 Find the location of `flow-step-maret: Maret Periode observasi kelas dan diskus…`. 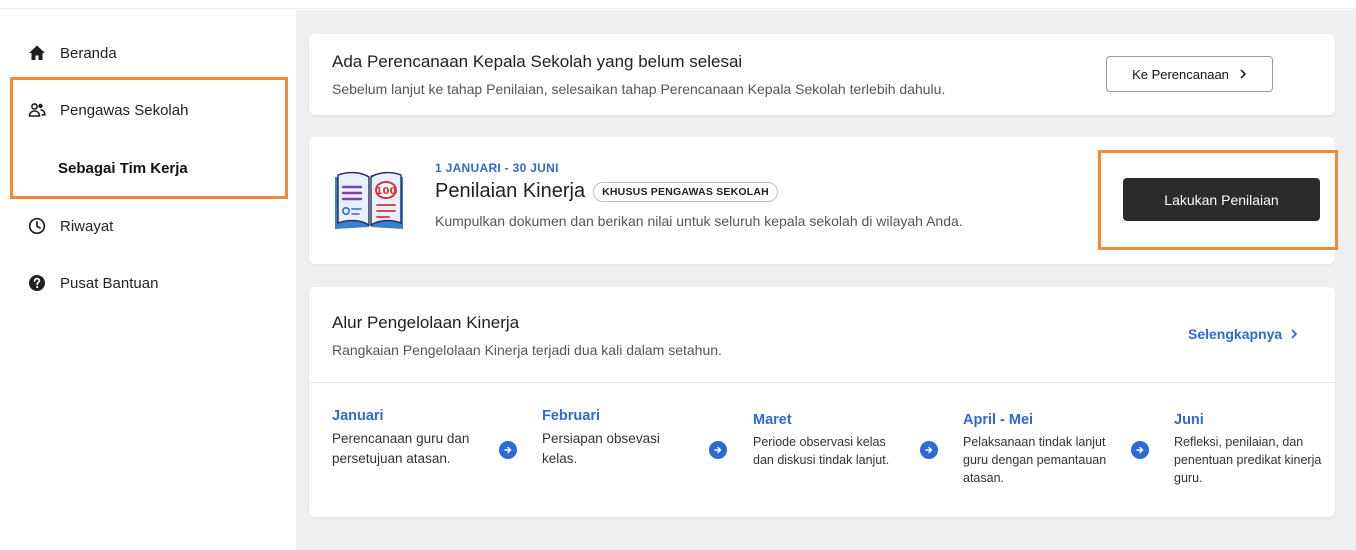

flow-step-maret: Maret Periode observasi kelas dan diskus… is located at coordinates (828, 438).